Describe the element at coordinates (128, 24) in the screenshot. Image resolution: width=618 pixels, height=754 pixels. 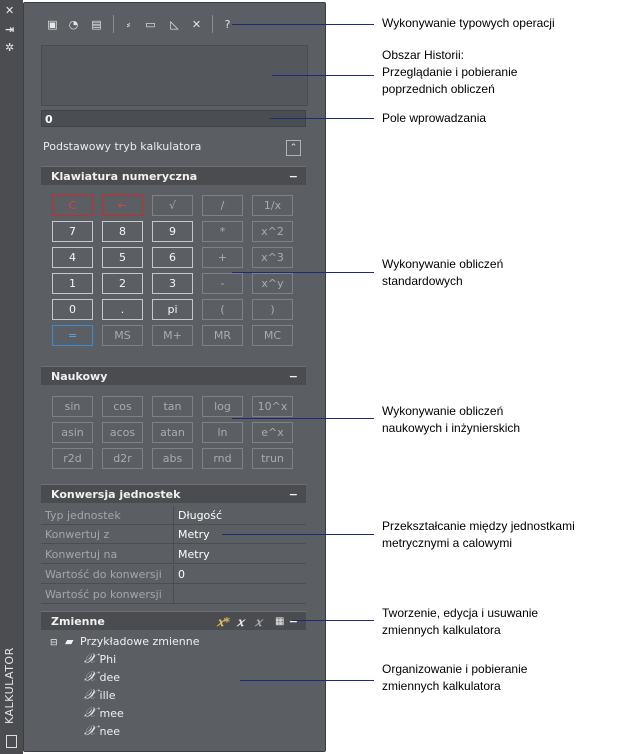
I see `get-coordinates-icon: ⸗` at that location.